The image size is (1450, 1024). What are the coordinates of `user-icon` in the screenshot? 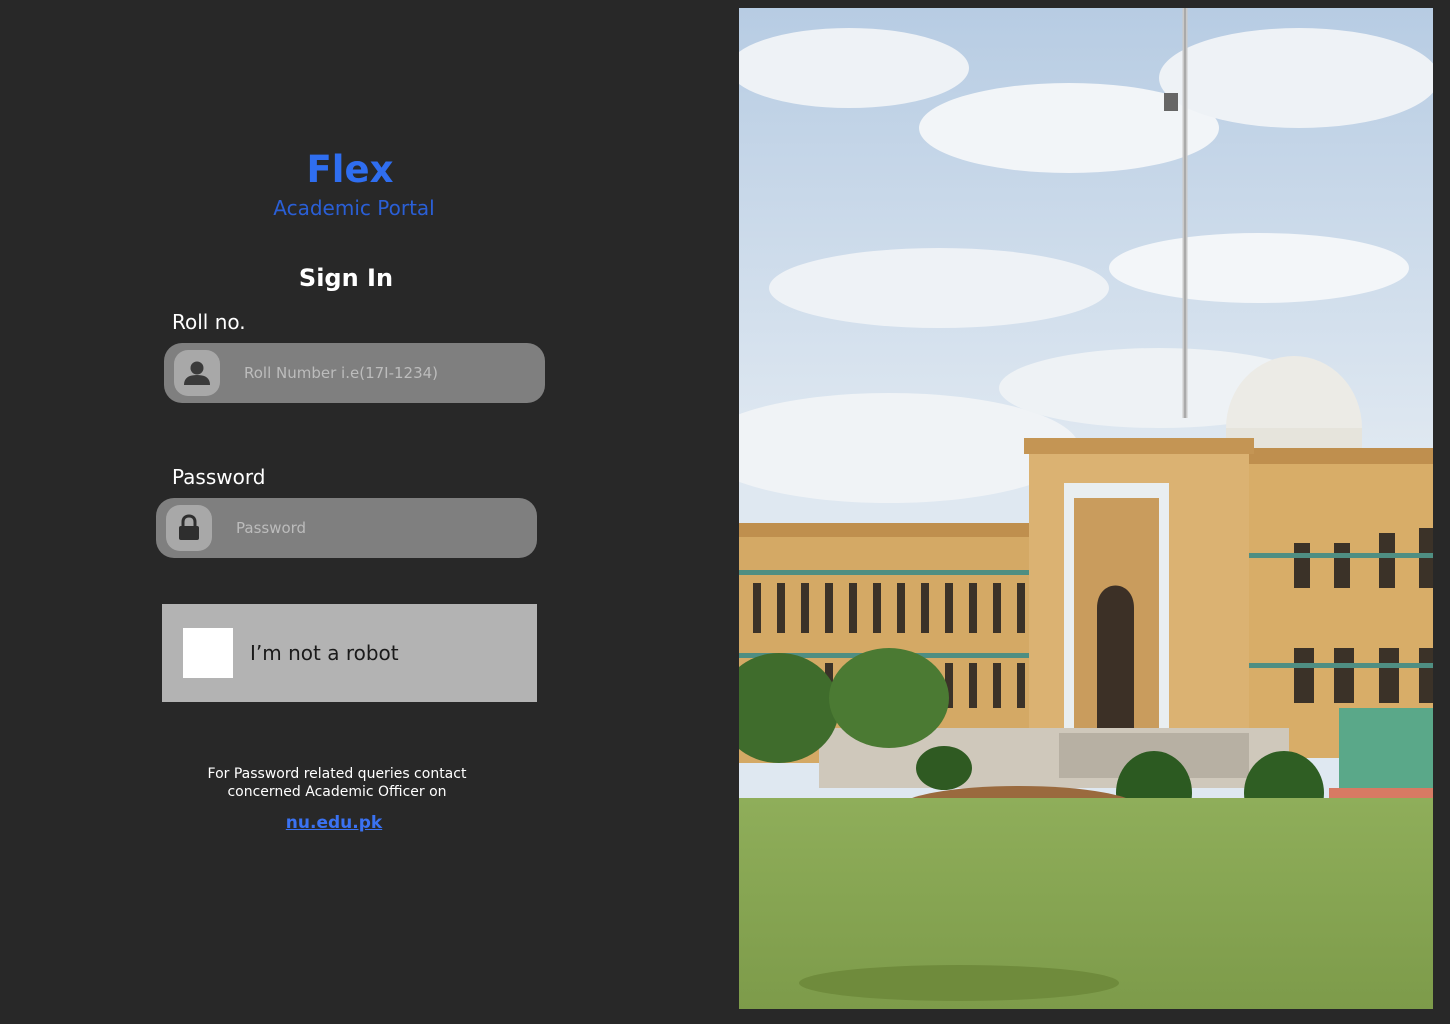 It's located at (197, 373).